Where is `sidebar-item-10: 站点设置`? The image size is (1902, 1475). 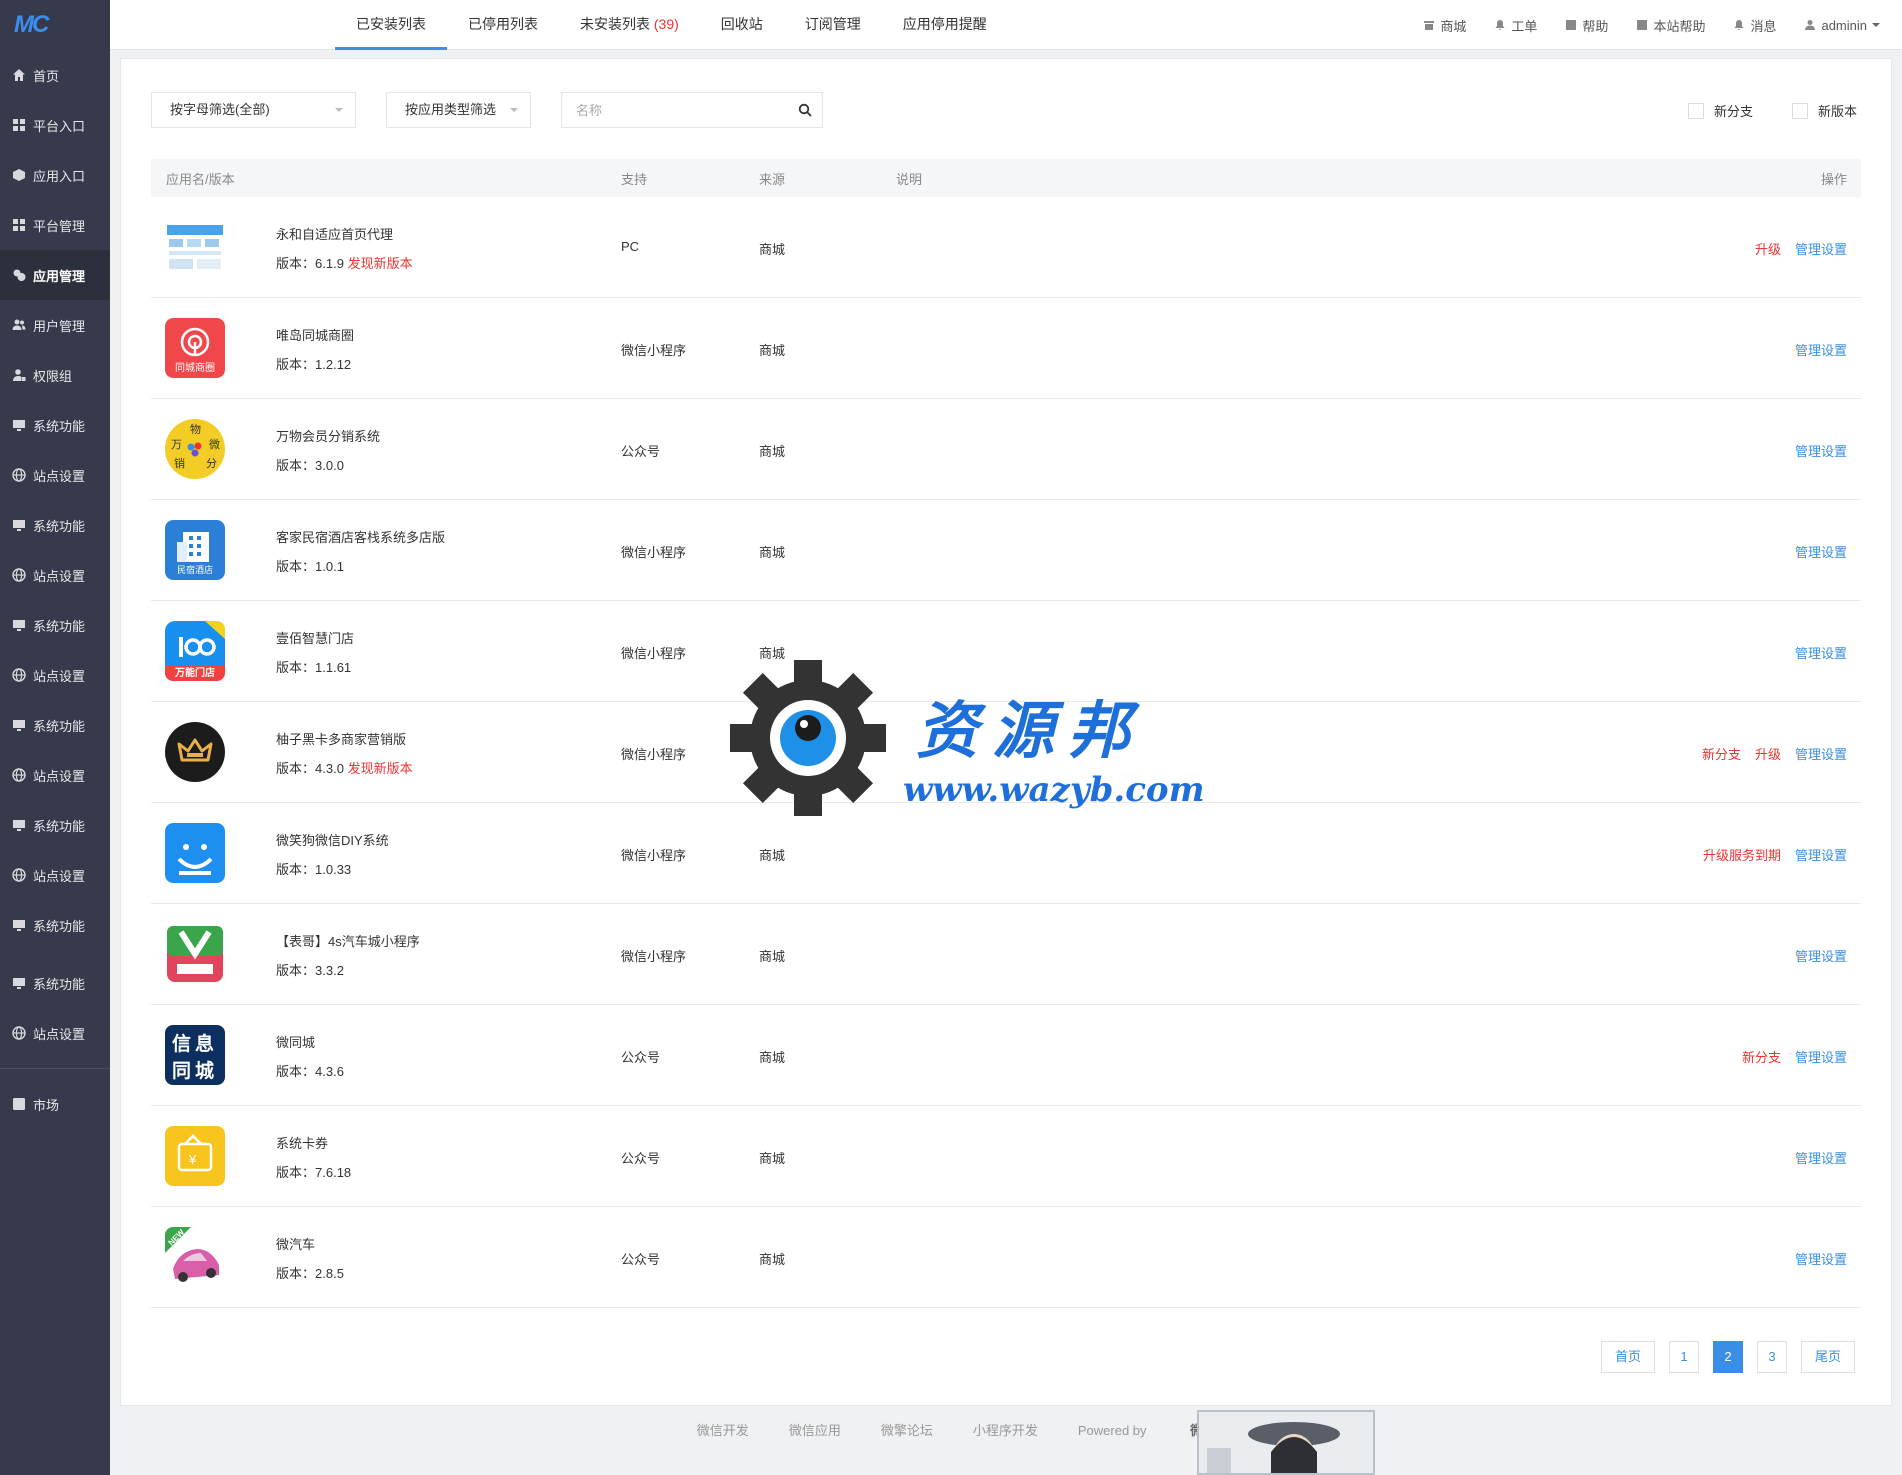
sidebar-item-10: 站点设置 is located at coordinates (55, 575).